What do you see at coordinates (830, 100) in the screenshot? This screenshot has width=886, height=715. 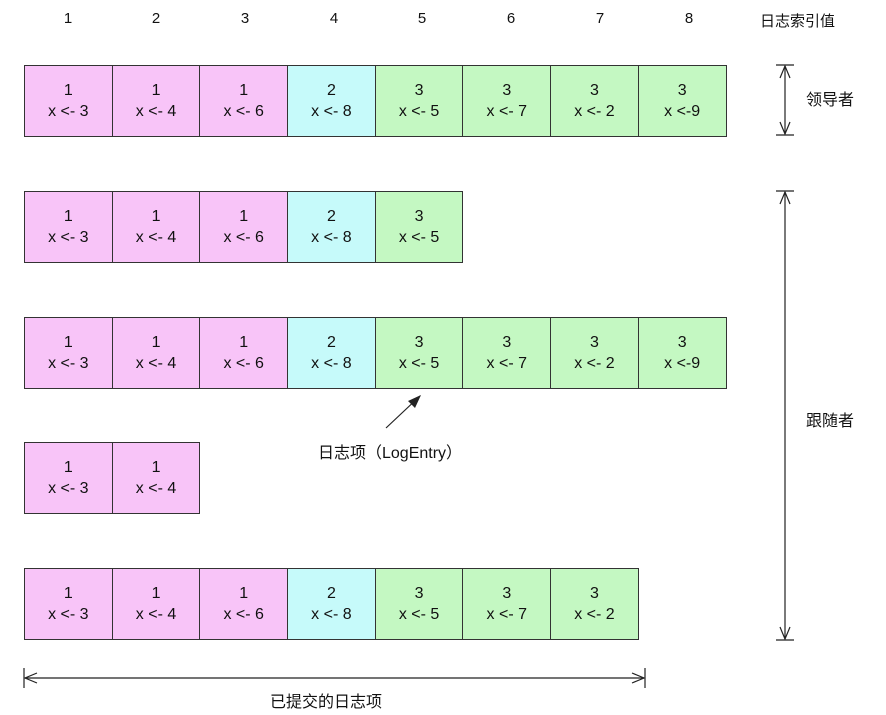 I see `leader-label: 领导者` at bounding box center [830, 100].